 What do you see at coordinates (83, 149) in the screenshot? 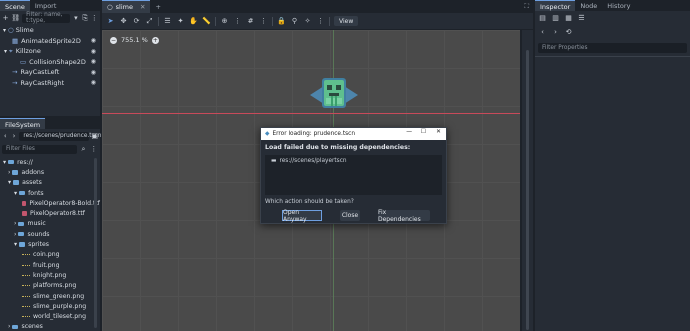
I see `search-icon: ⌕` at bounding box center [83, 149].